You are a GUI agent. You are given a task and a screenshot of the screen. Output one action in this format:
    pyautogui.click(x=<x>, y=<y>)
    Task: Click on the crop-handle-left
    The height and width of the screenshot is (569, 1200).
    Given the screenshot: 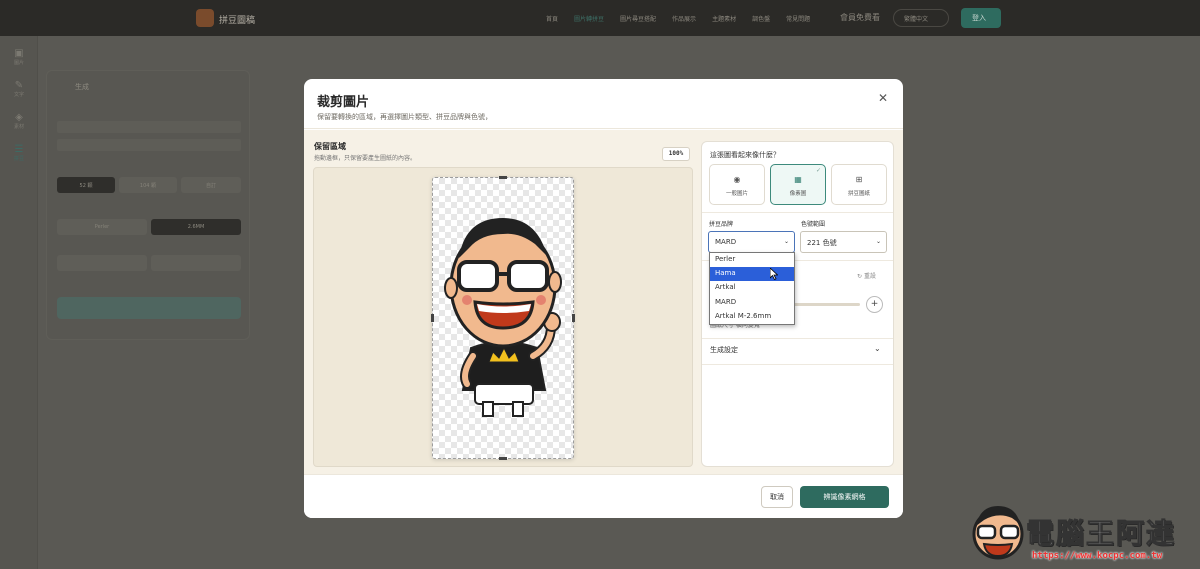 What is the action you would take?
    pyautogui.click(x=432, y=318)
    